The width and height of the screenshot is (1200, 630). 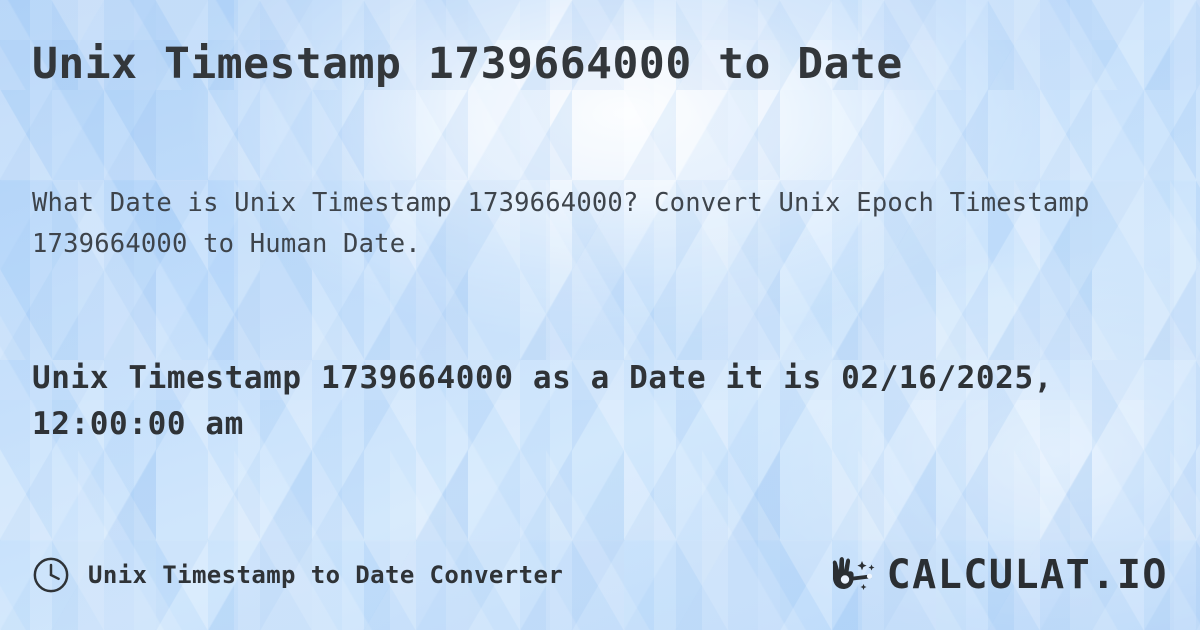 What do you see at coordinates (51, 575) in the screenshot?
I see `clock-icon` at bounding box center [51, 575].